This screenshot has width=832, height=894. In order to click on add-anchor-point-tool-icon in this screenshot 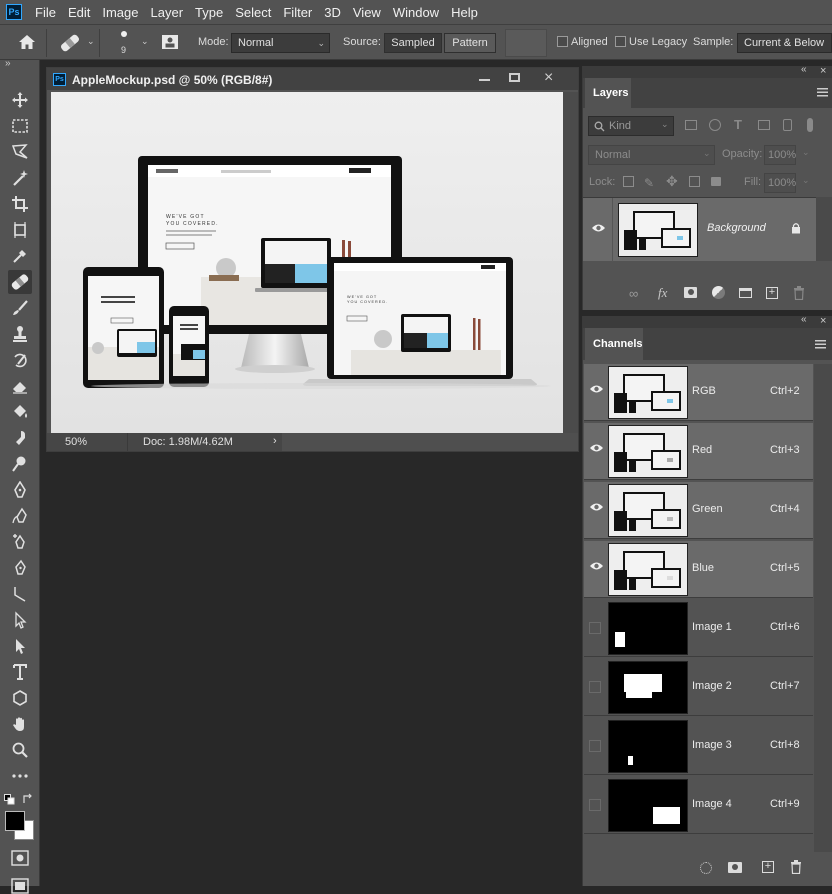, I will do `click(20, 542)`.